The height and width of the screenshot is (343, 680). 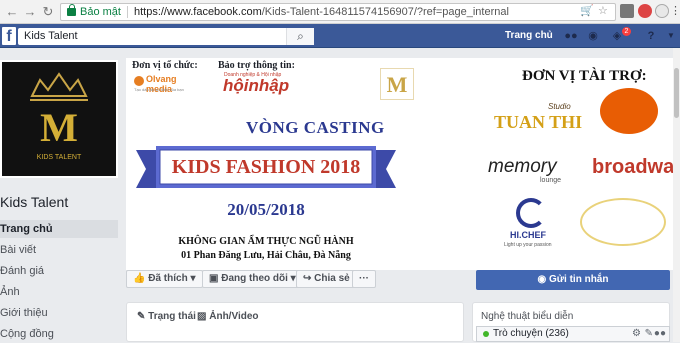 I want to click on lock-icon, so click(x=71, y=10).